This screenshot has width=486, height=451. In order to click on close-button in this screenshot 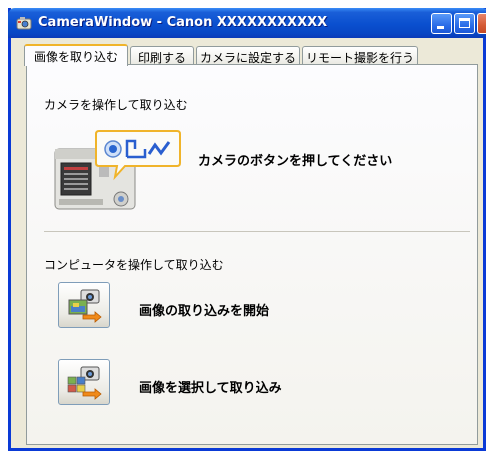, I will do `click(481, 23)`.